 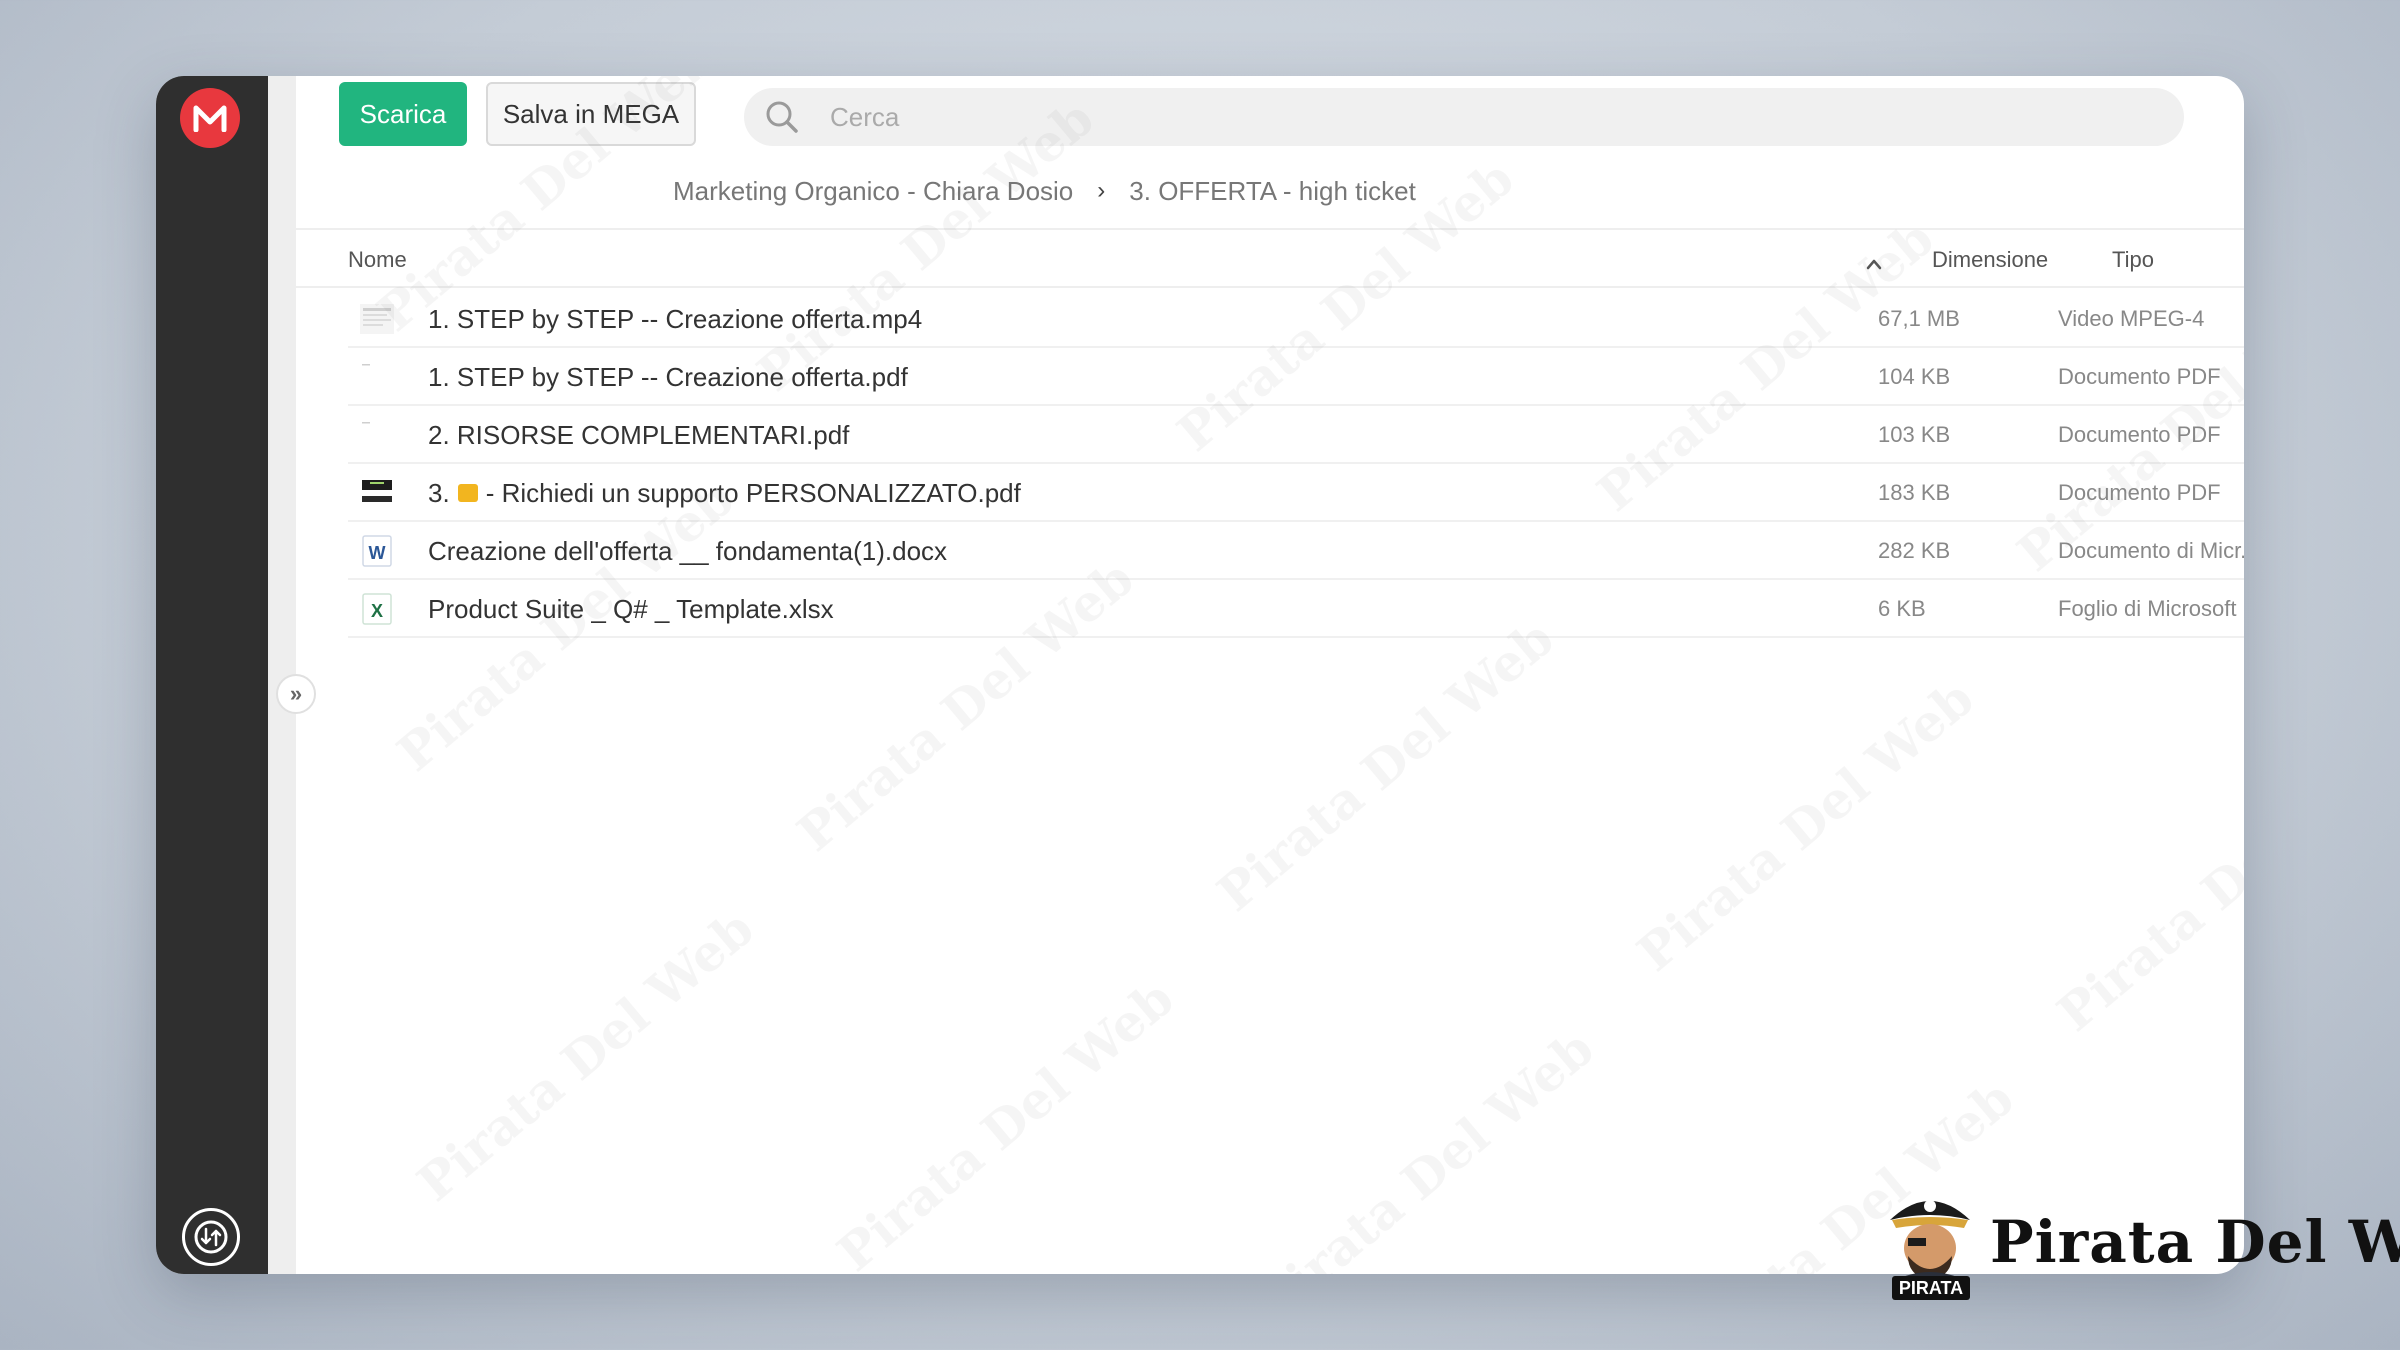 What do you see at coordinates (1919, 318) in the screenshot?
I see `file-size: 67,1 MB` at bounding box center [1919, 318].